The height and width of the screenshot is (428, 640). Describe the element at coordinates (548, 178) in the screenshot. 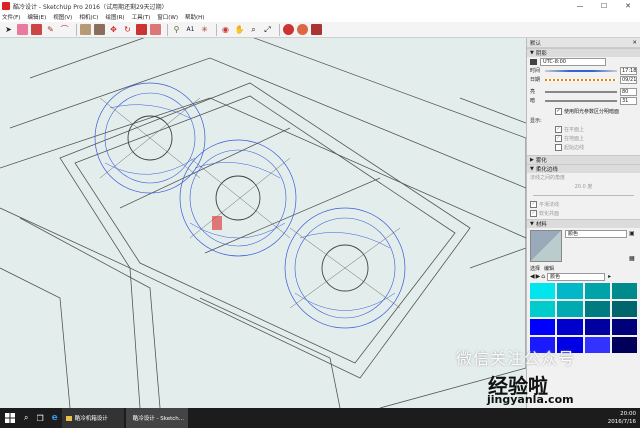

I see `normal-angle-label: 法线之间的角度` at that location.